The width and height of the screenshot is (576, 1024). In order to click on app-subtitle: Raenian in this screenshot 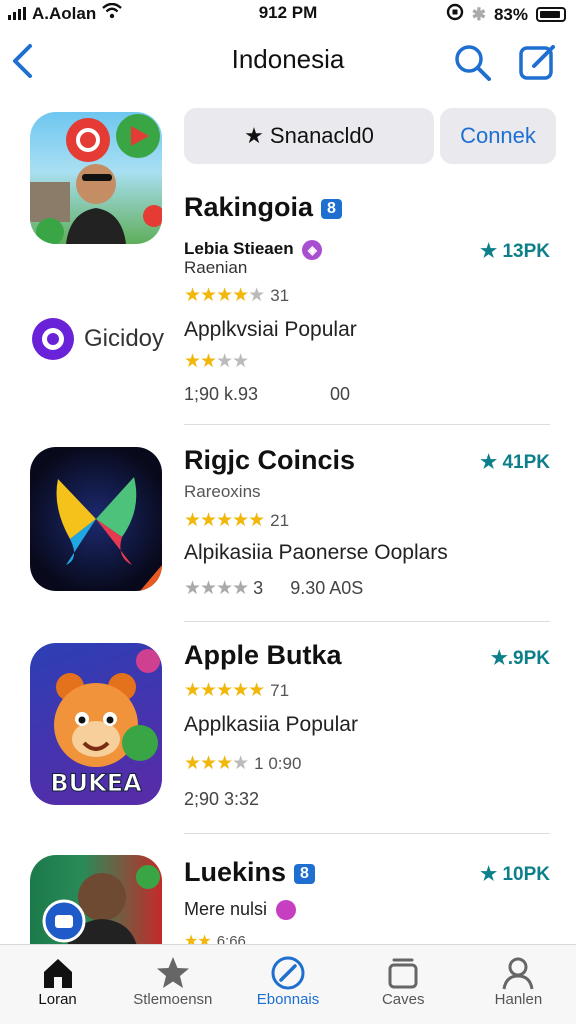, I will do `click(216, 267)`.